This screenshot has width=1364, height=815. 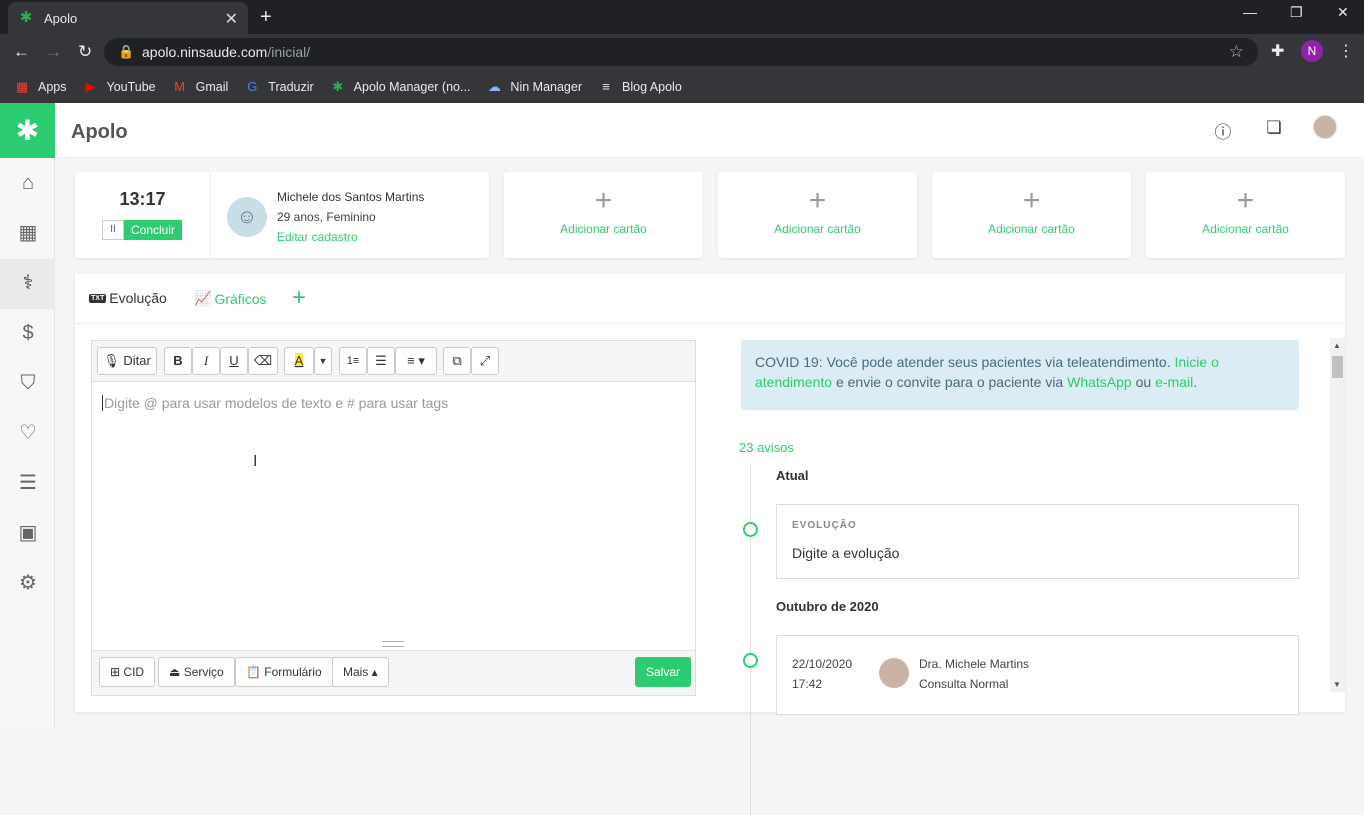 I want to click on bookmark-star-icon: ☆, so click(x=1236, y=52).